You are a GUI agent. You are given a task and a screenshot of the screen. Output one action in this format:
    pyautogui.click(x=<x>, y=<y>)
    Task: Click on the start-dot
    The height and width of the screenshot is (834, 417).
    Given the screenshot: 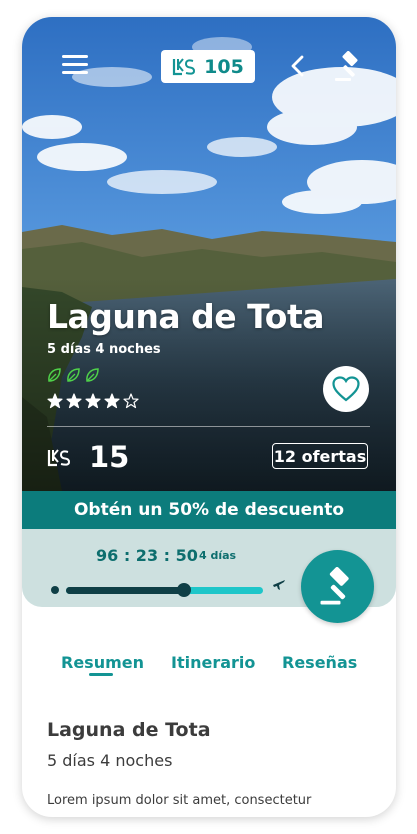 What is the action you would take?
    pyautogui.click(x=55, y=590)
    